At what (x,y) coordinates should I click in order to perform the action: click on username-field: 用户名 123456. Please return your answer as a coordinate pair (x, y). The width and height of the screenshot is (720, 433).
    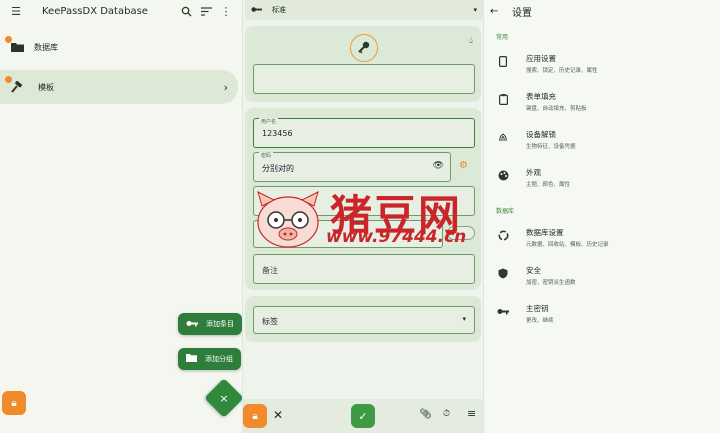
    Looking at the image, I should click on (364, 133).